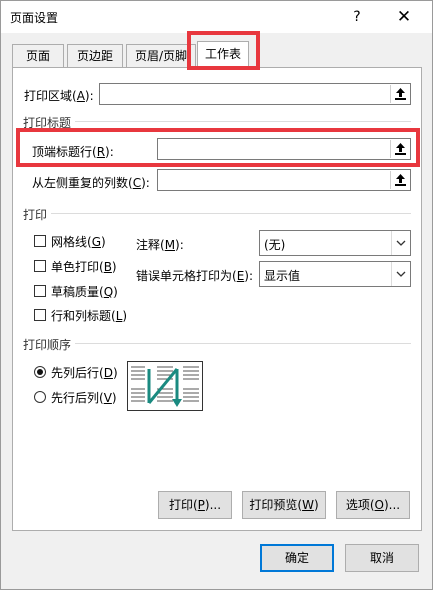 This screenshot has height=590, width=433. Describe the element at coordinates (160, 245) in the screenshot. I see `comments-label: 注释(M):` at that location.